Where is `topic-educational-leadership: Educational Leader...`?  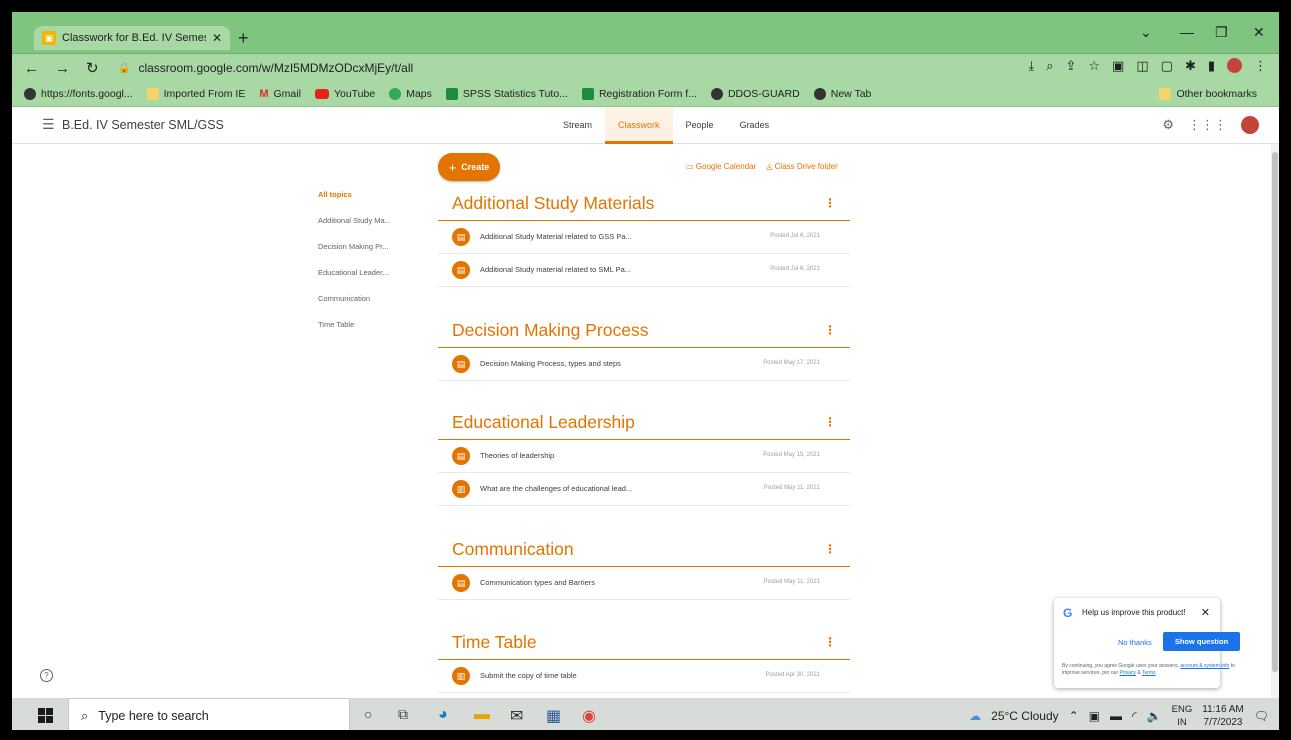
topic-educational-leadership: Educational Leader... is located at coordinates (354, 281).